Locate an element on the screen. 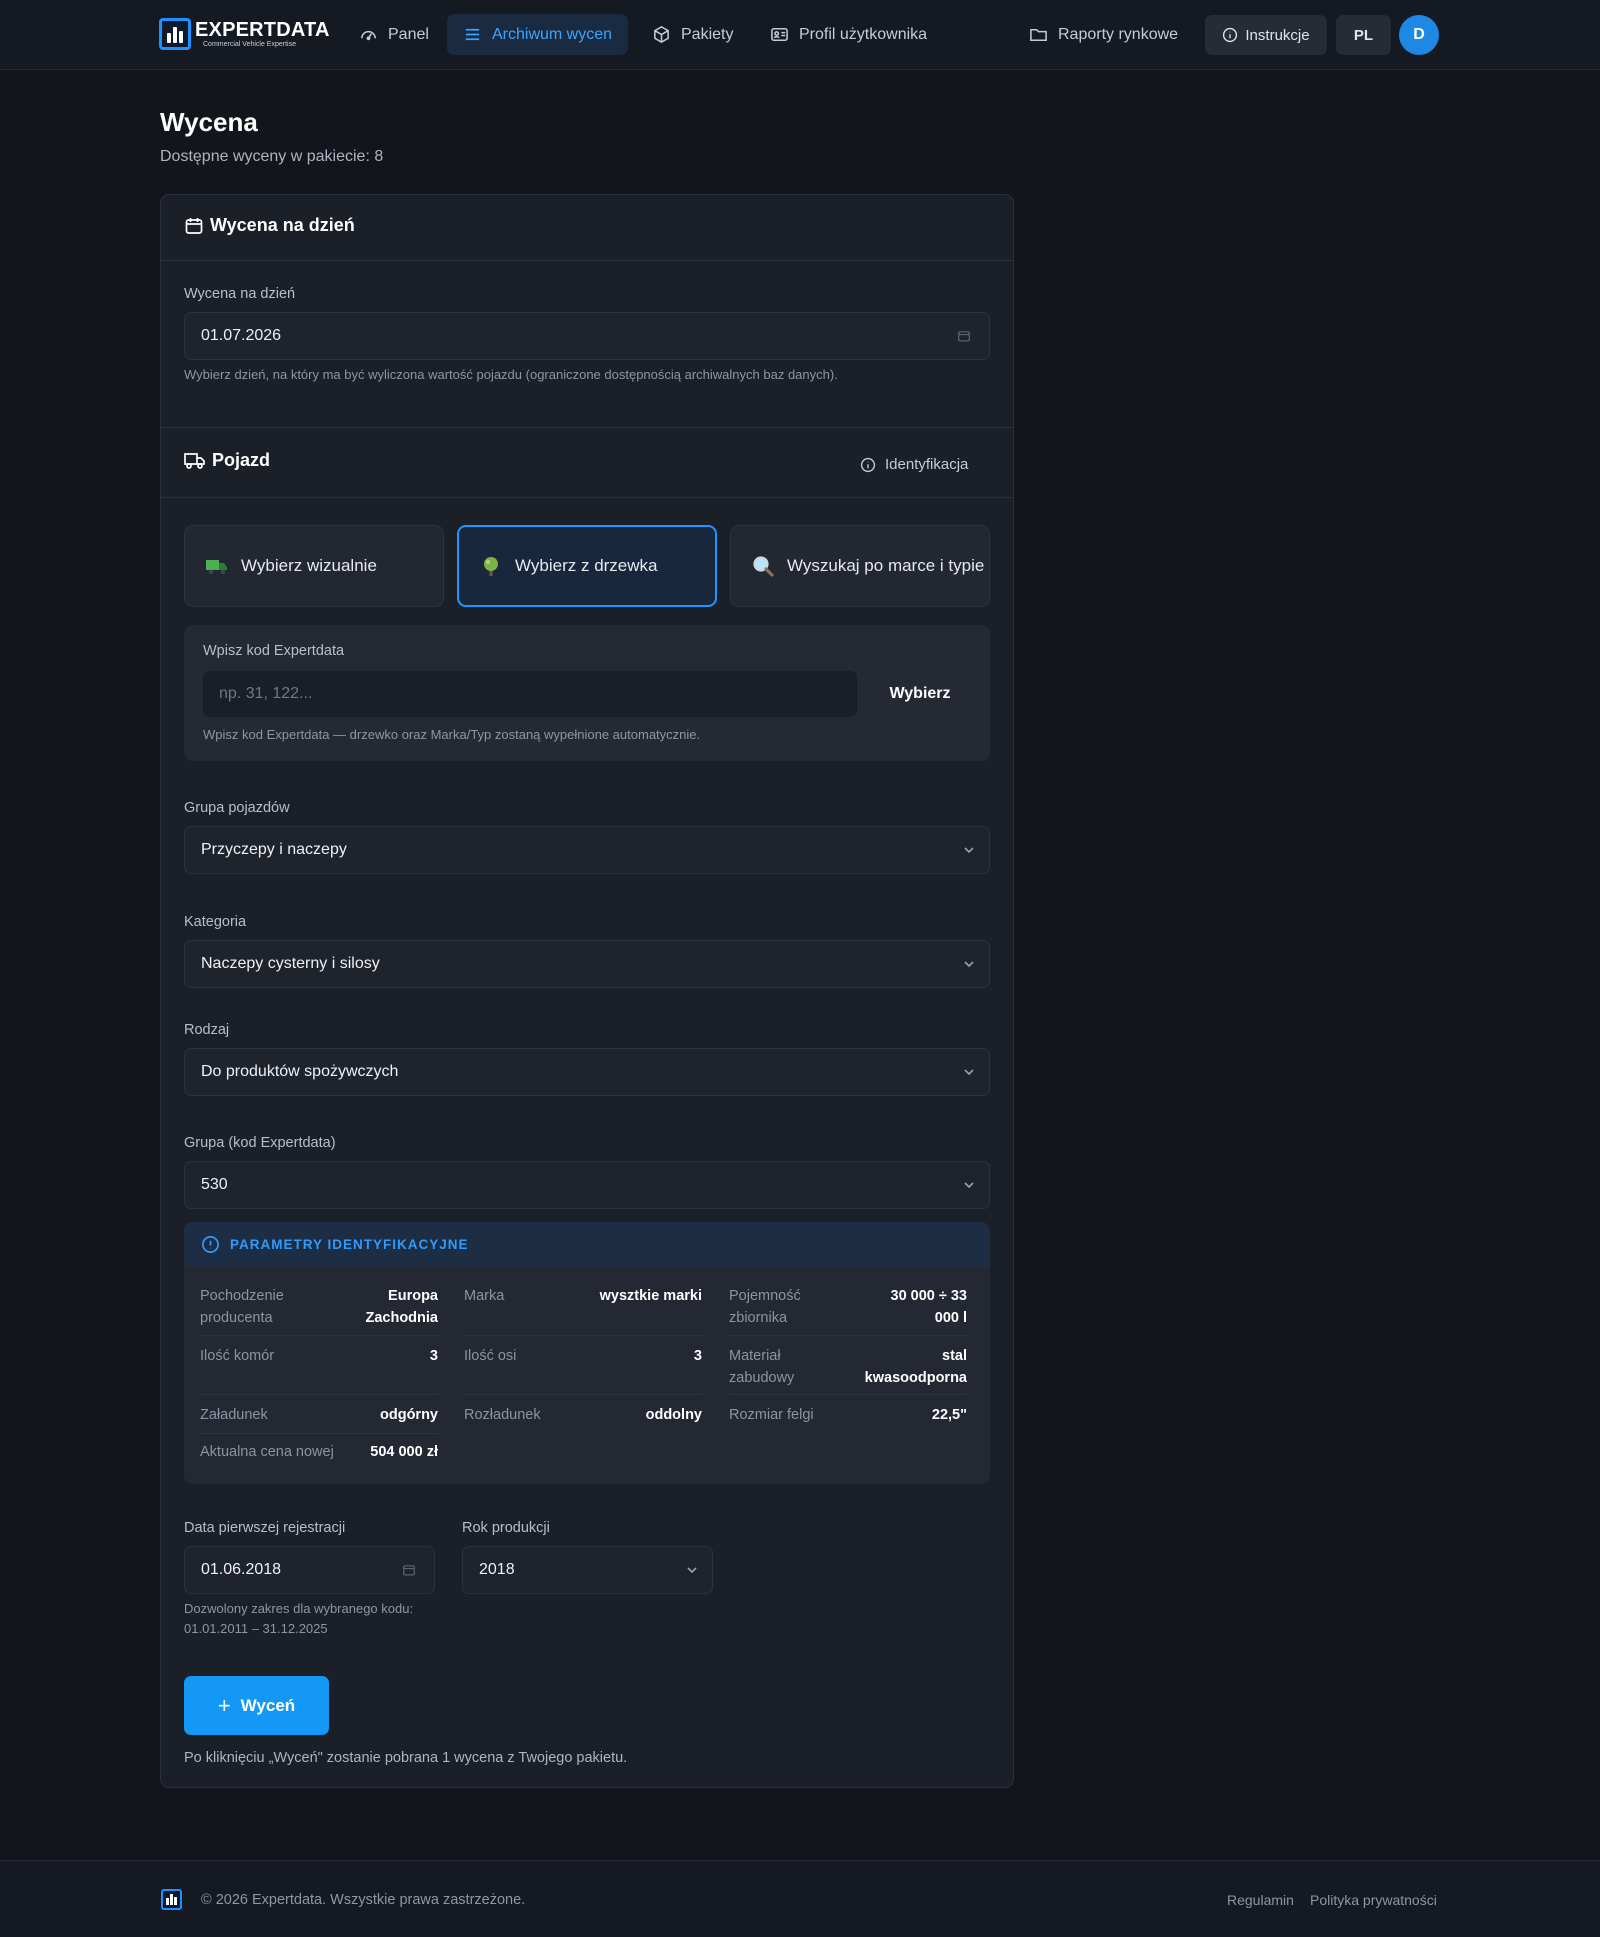 The image size is (1600, 1937). kind-label: Rodzaj is located at coordinates (207, 1030).